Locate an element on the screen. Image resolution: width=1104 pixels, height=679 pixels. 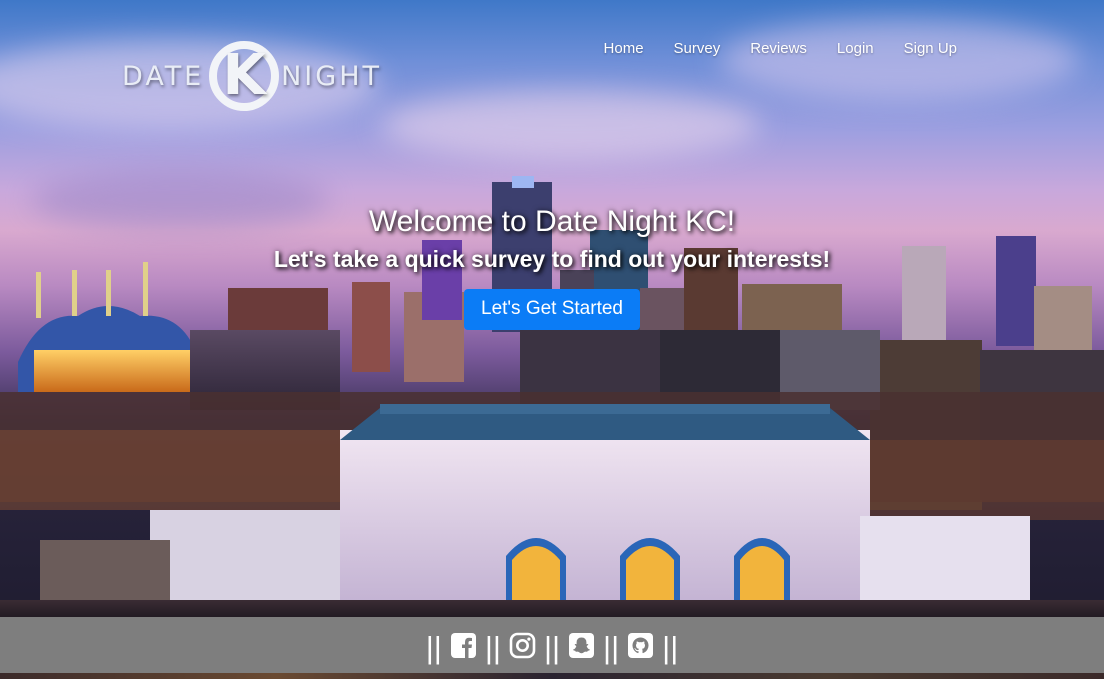
logo-circle-mark: K is located at coordinates (244, 76).